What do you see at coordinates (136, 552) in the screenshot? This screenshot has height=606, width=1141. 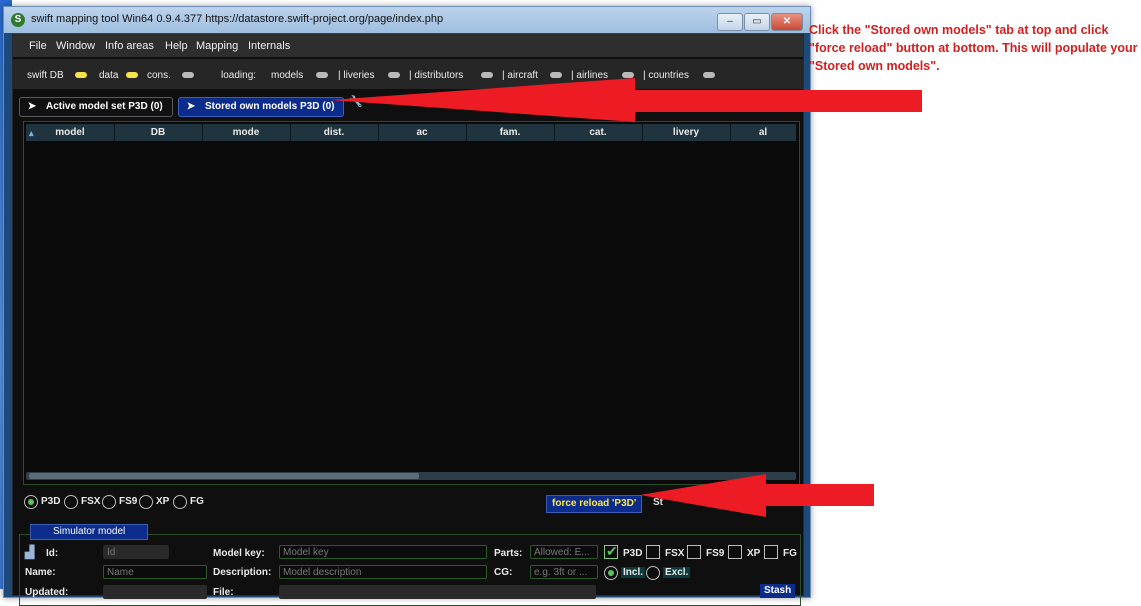 I see `id-field: Id` at bounding box center [136, 552].